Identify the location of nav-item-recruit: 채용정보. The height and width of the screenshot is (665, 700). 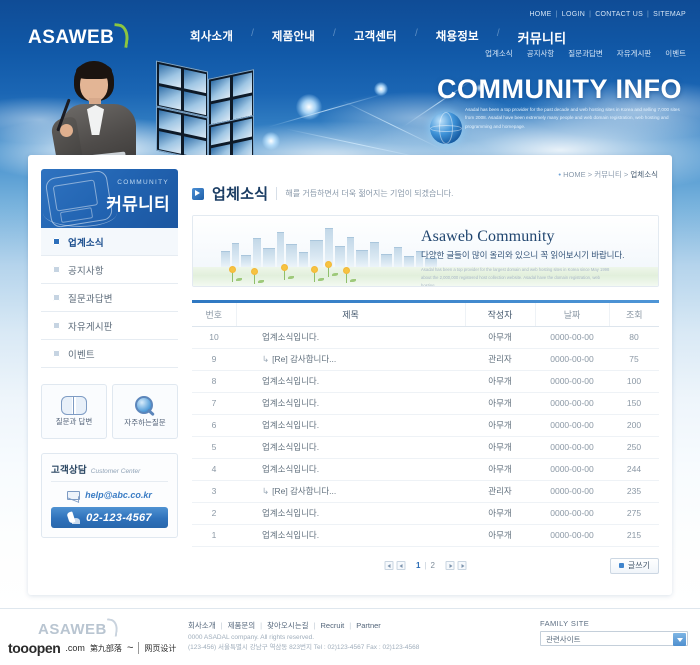
(457, 36).